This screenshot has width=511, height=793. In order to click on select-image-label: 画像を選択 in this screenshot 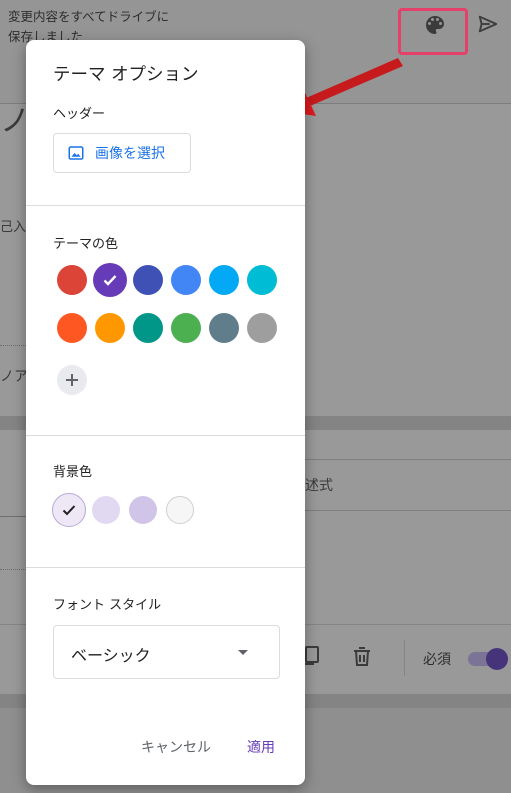, I will do `click(130, 154)`.